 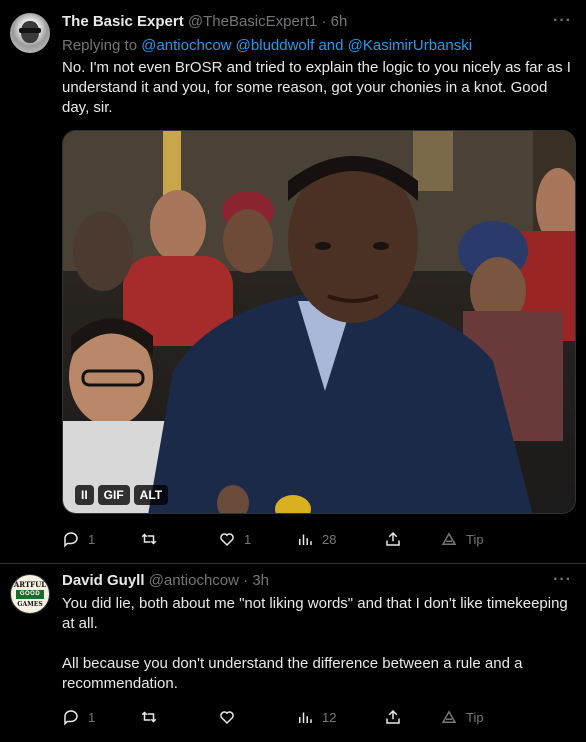 I want to click on tweet-header: The Basic Expert @TheBasicExpert1 · 6h, so click(x=204, y=22).